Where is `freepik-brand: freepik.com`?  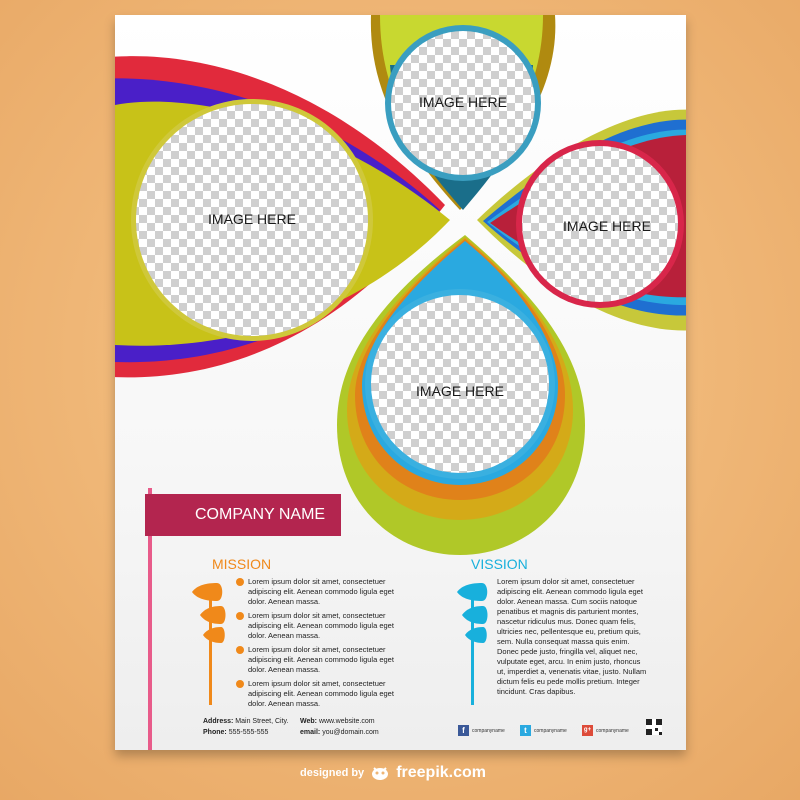 freepik-brand: freepik.com is located at coordinates (441, 772).